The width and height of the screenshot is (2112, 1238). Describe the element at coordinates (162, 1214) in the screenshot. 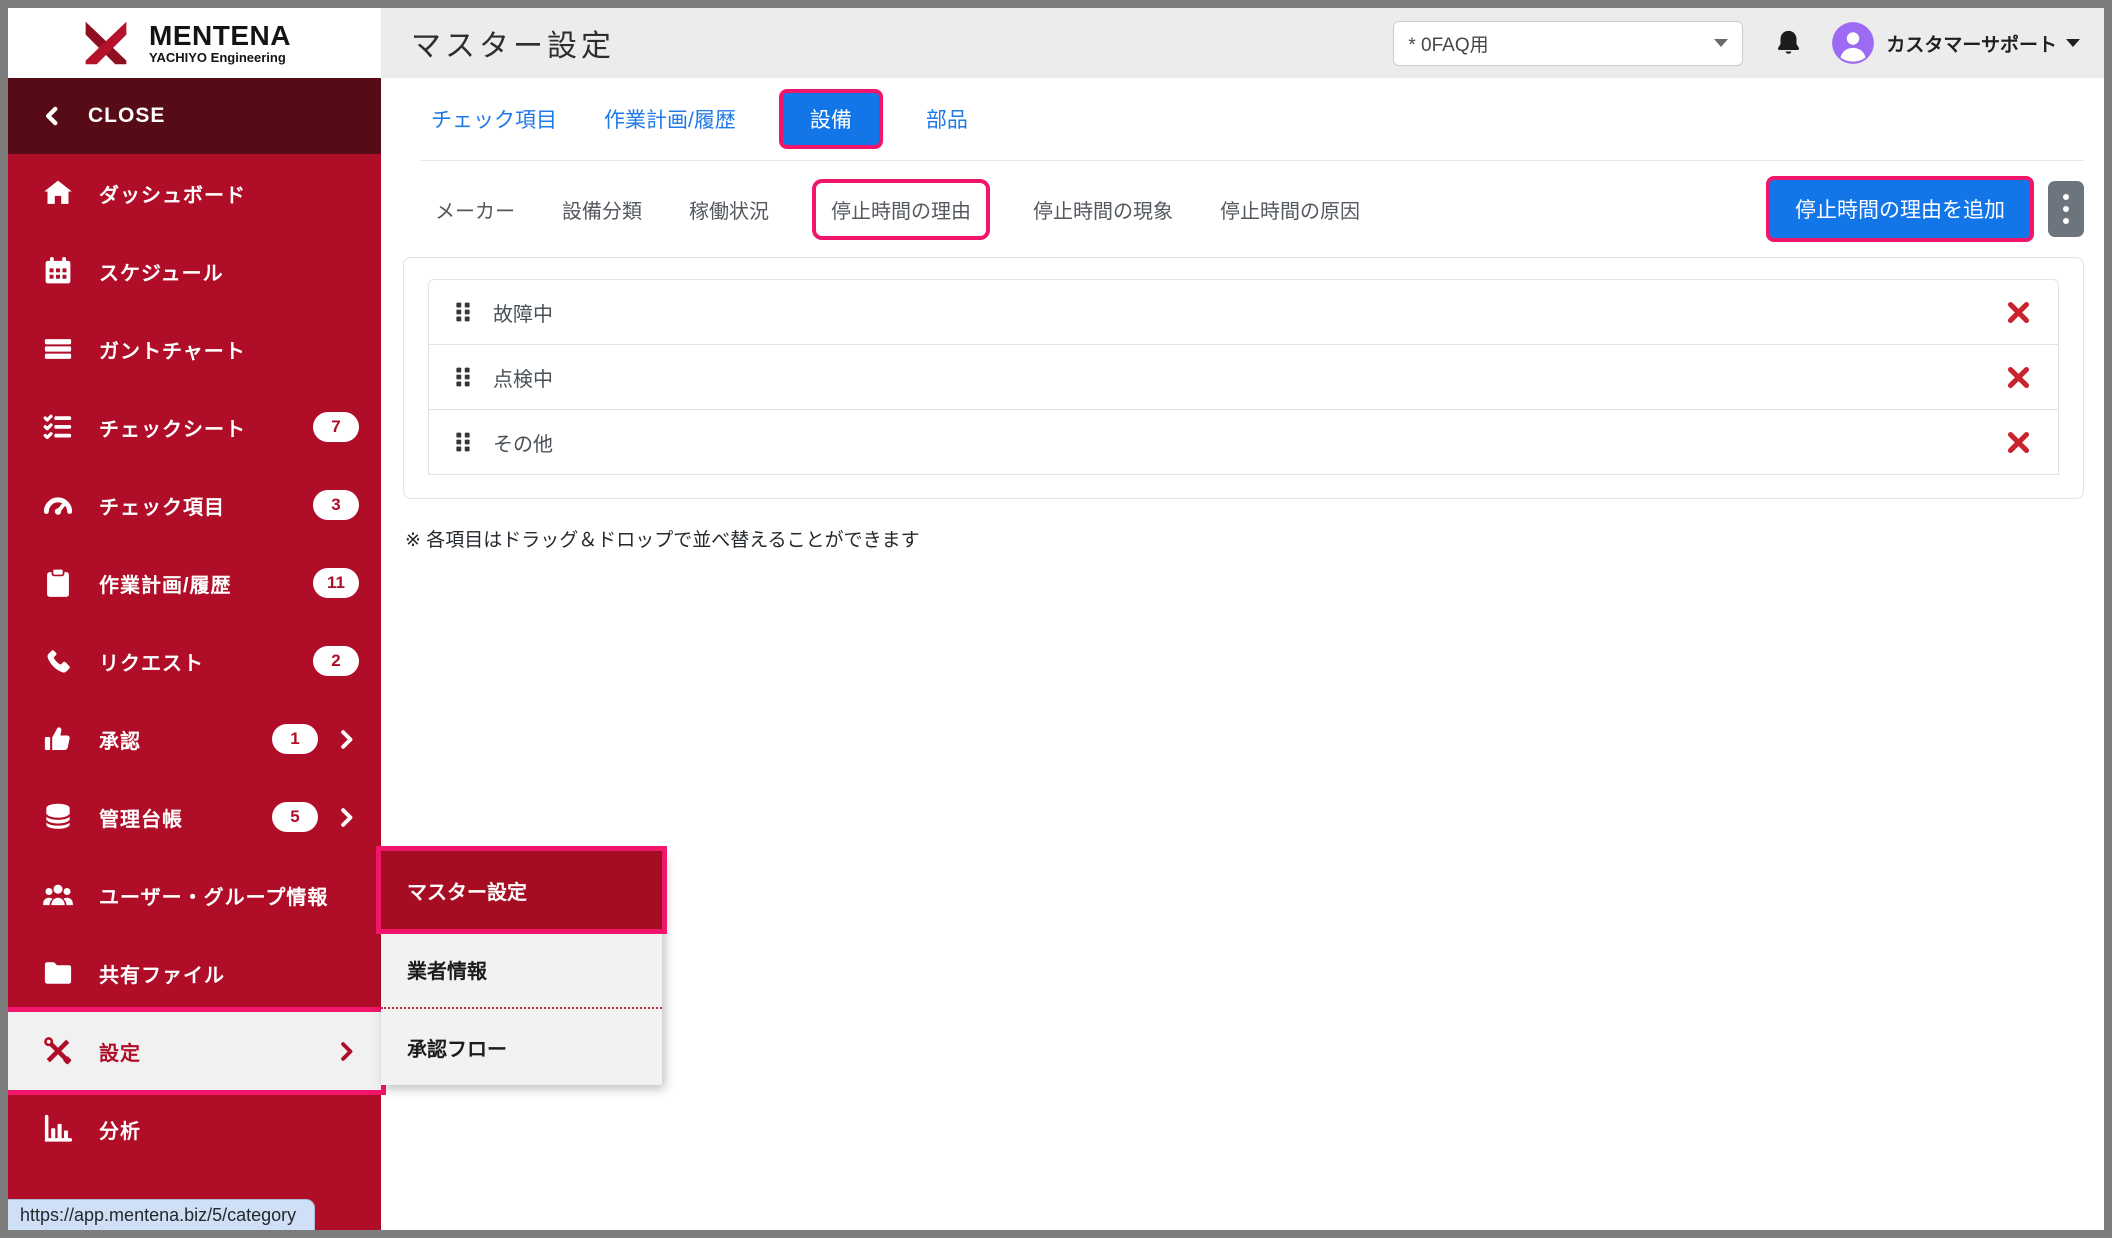

I see `status-url-tooltip: https://app.mentena.biz/5/category` at that location.